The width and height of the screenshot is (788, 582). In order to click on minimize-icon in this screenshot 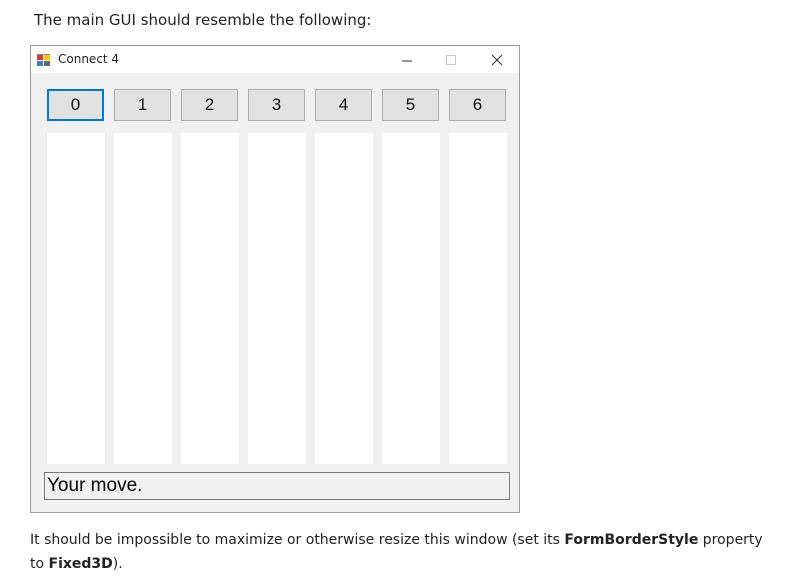, I will do `click(407, 60)`.